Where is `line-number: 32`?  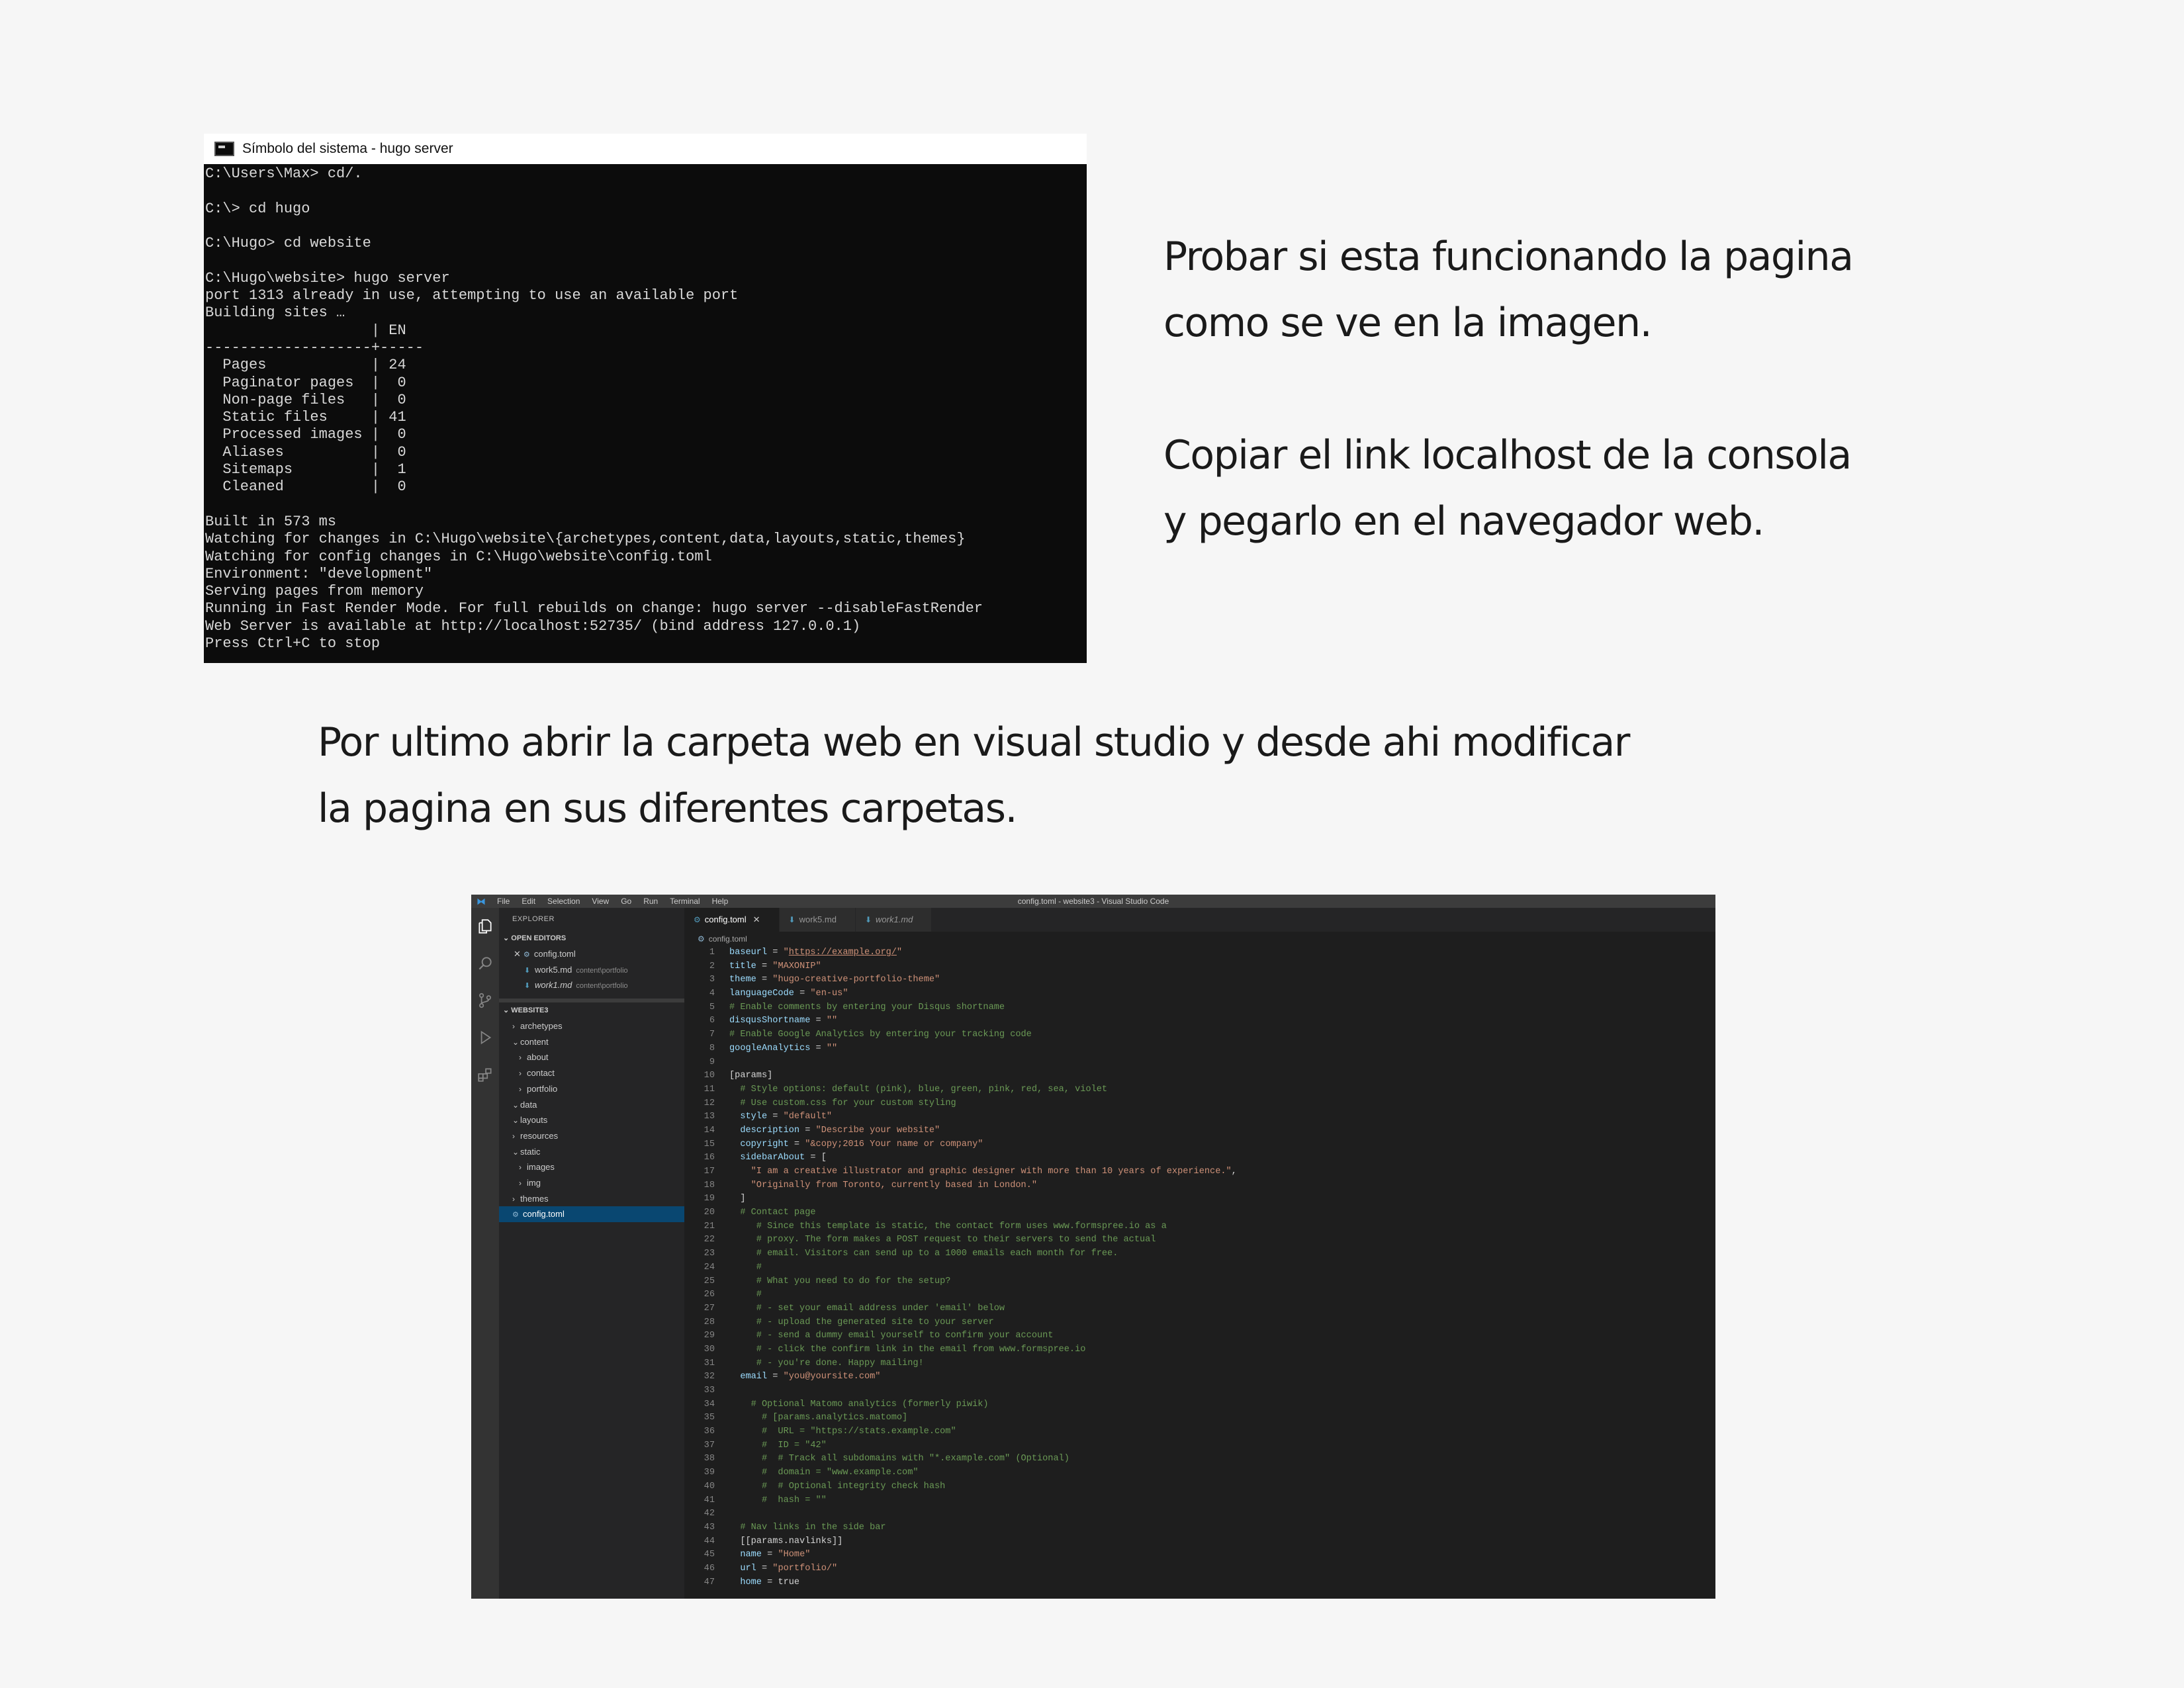 line-number: 32 is located at coordinates (709, 1377).